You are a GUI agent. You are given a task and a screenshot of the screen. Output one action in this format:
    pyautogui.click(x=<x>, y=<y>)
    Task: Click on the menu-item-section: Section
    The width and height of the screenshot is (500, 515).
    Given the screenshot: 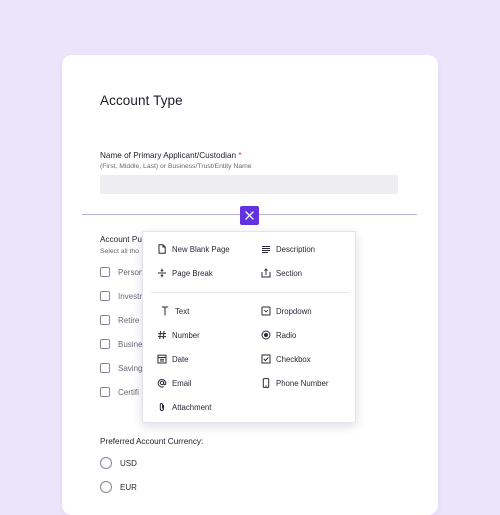 What is the action you would take?
    pyautogui.click(x=281, y=273)
    